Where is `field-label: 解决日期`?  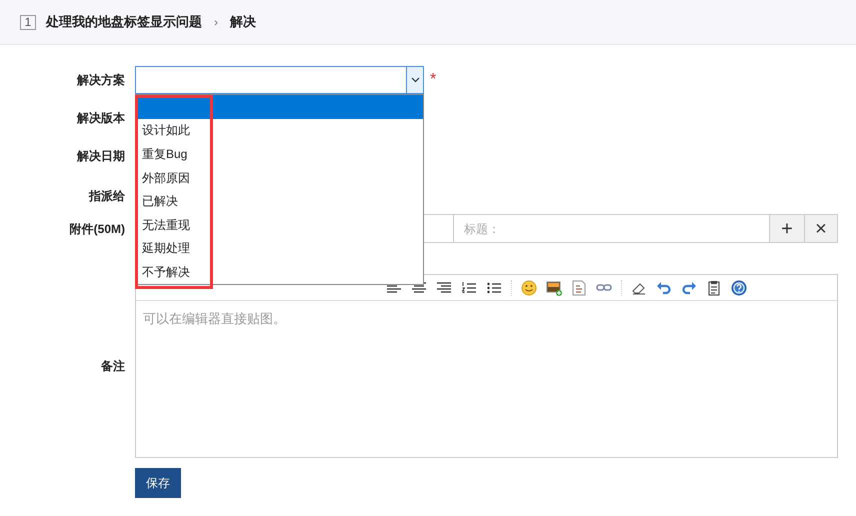
field-label: 解决日期 is located at coordinates (100, 156).